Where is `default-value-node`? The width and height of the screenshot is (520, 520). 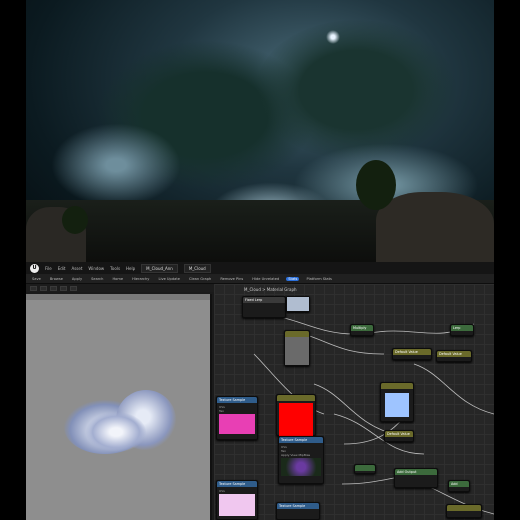
default-value-node is located at coordinates (464, 511).